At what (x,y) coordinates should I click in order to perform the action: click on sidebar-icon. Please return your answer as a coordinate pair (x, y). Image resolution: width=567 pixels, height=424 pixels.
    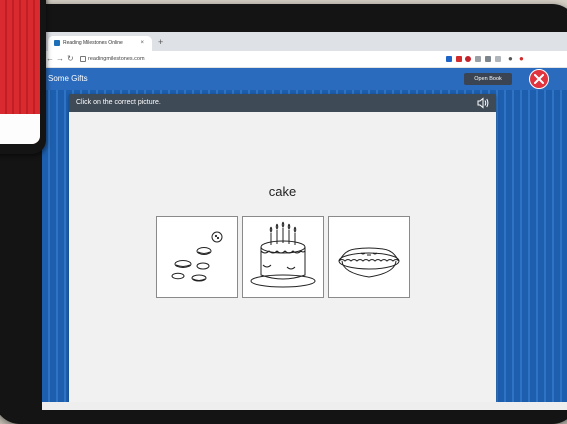
    Looking at the image, I should click on (498, 59).